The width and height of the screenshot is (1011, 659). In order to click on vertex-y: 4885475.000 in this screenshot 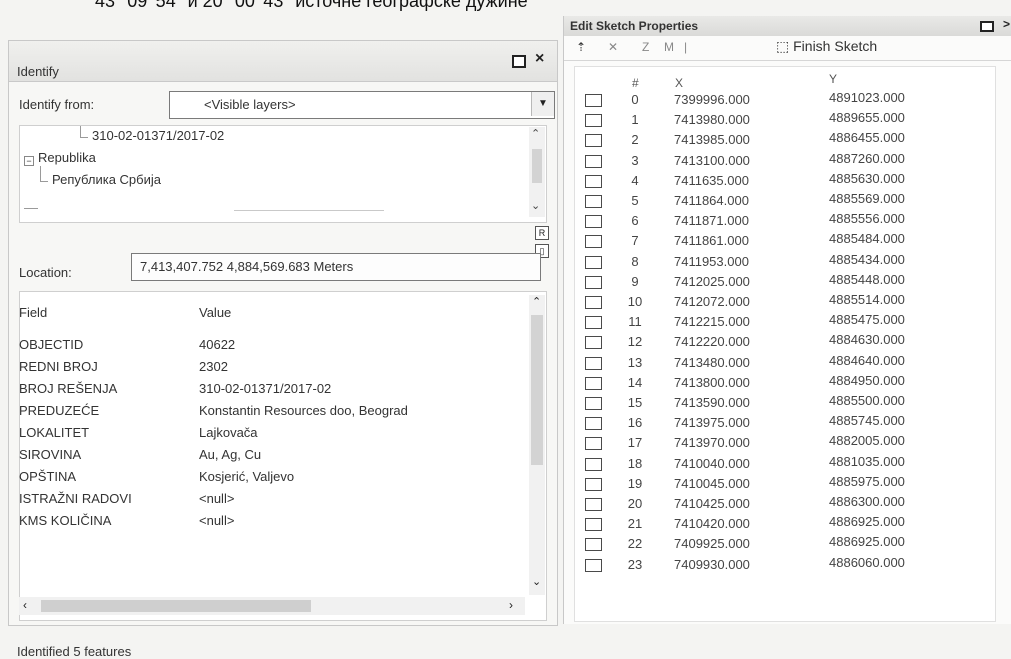, I will do `click(867, 319)`.